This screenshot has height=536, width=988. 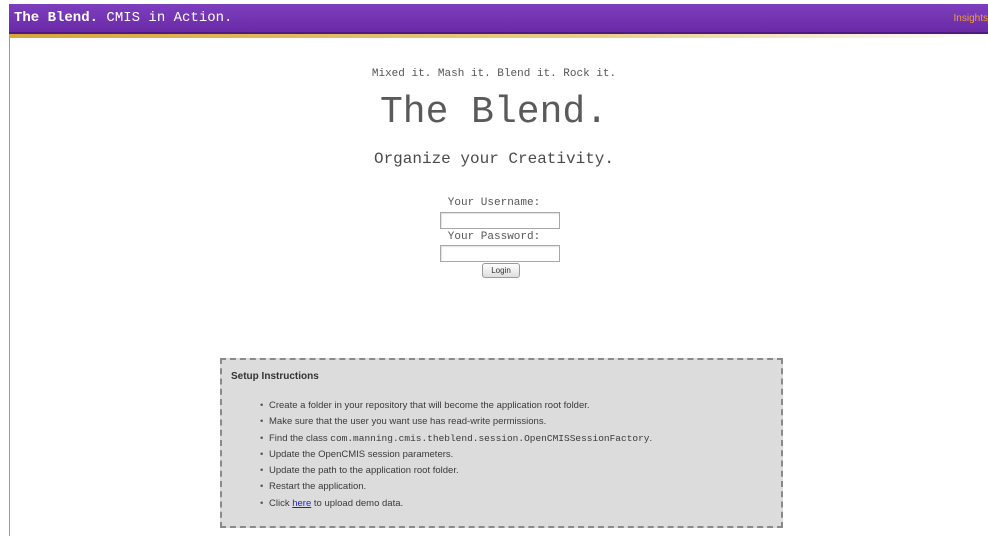 What do you see at coordinates (971, 18) in the screenshot?
I see `insights-link: Insights` at bounding box center [971, 18].